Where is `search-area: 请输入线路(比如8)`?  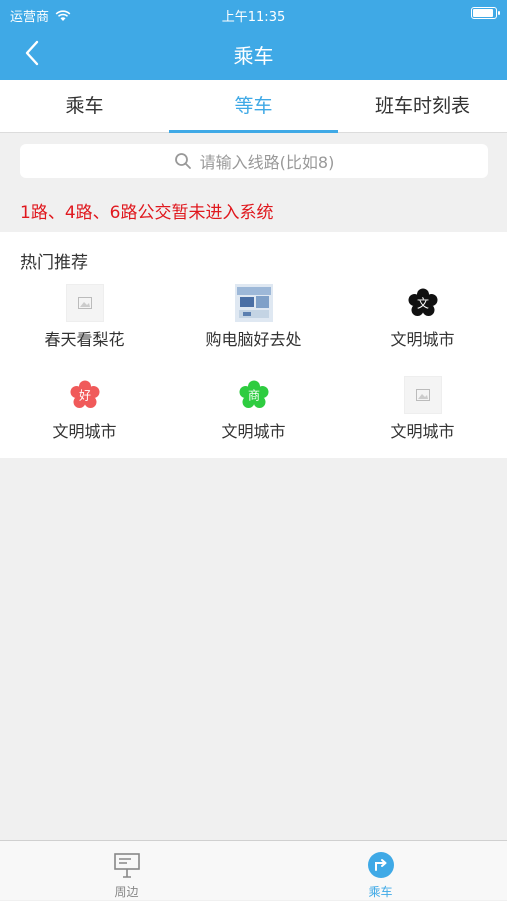 search-area: 请输入线路(比如8) is located at coordinates (253, 161).